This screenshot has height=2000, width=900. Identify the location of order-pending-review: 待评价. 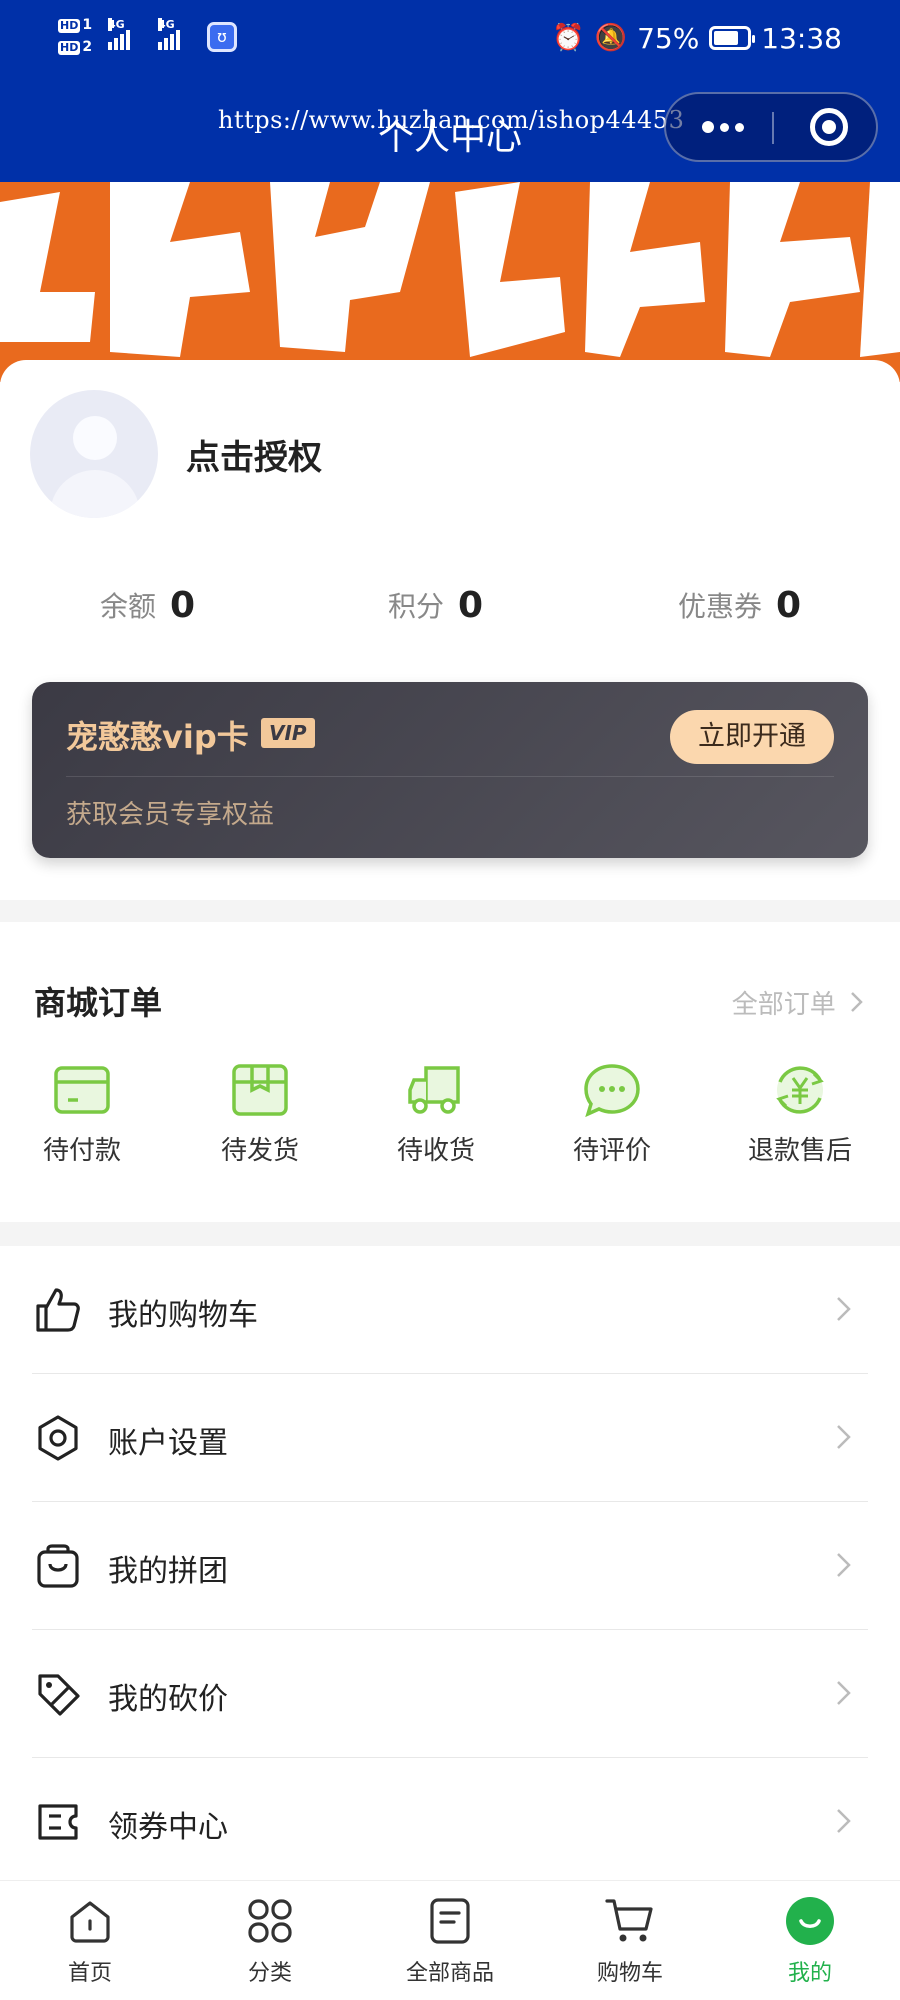
(612, 1114).